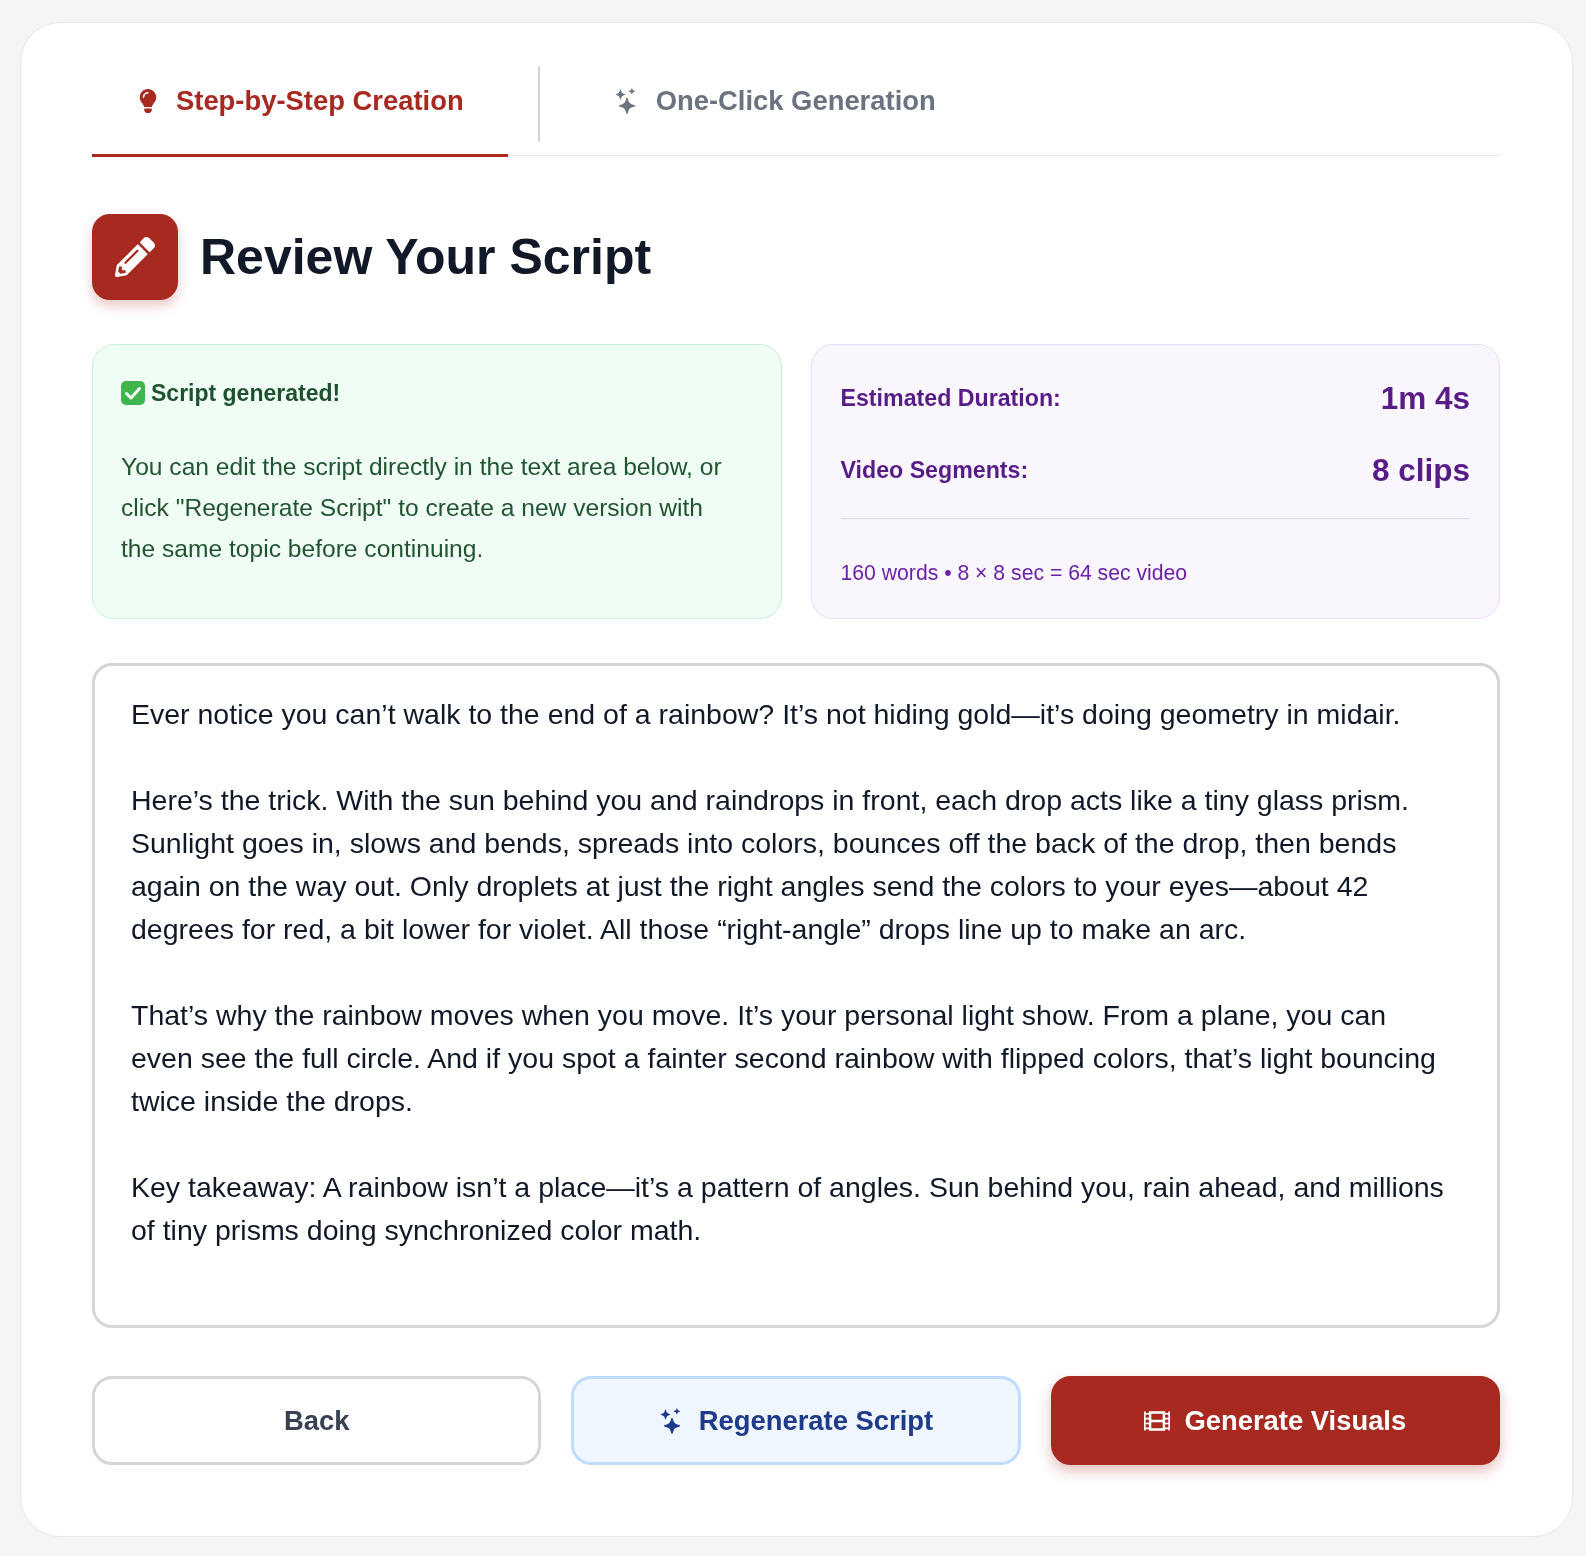 This screenshot has width=1586, height=1556. I want to click on stat-label: Video Segments:, so click(934, 470).